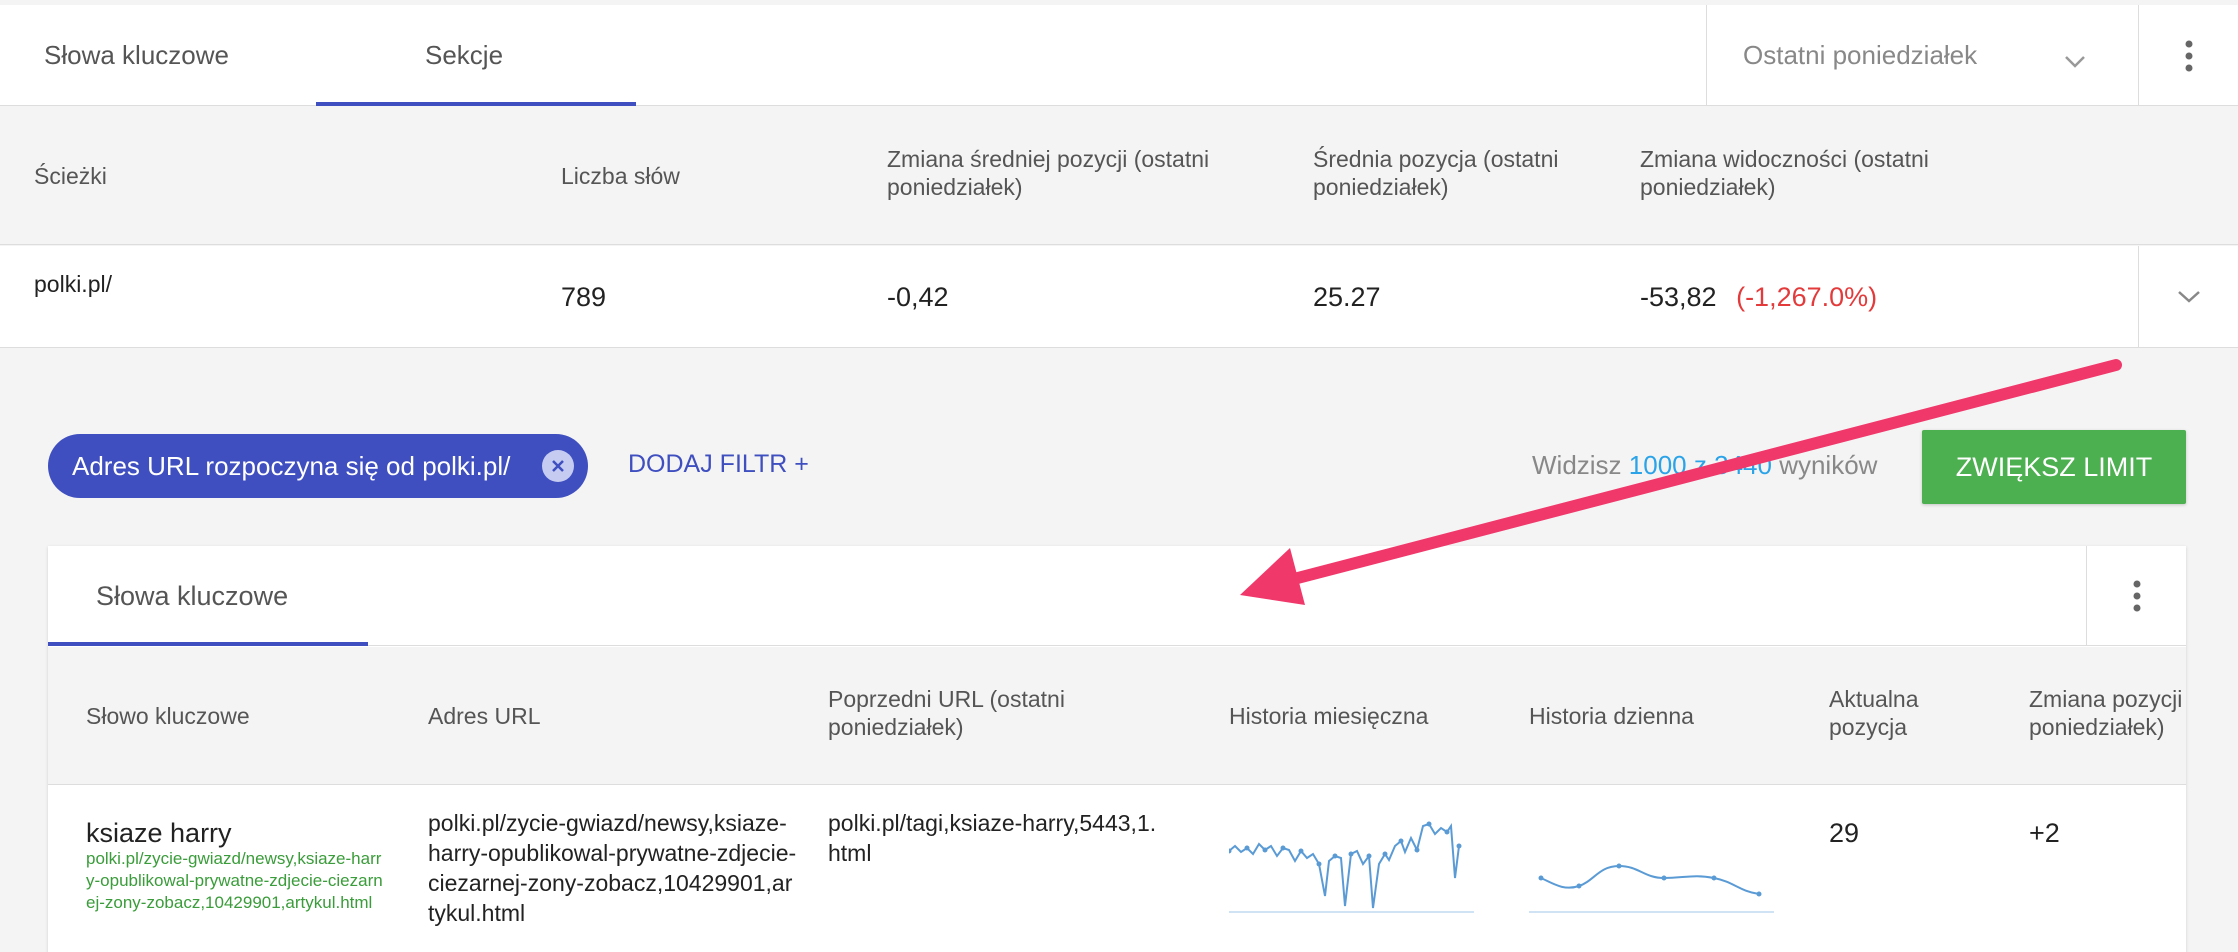 The height and width of the screenshot is (952, 2238). What do you see at coordinates (291, 465) in the screenshot?
I see `filter-chip-label: Adres URL rozpoczyna się od polki.pl/` at bounding box center [291, 465].